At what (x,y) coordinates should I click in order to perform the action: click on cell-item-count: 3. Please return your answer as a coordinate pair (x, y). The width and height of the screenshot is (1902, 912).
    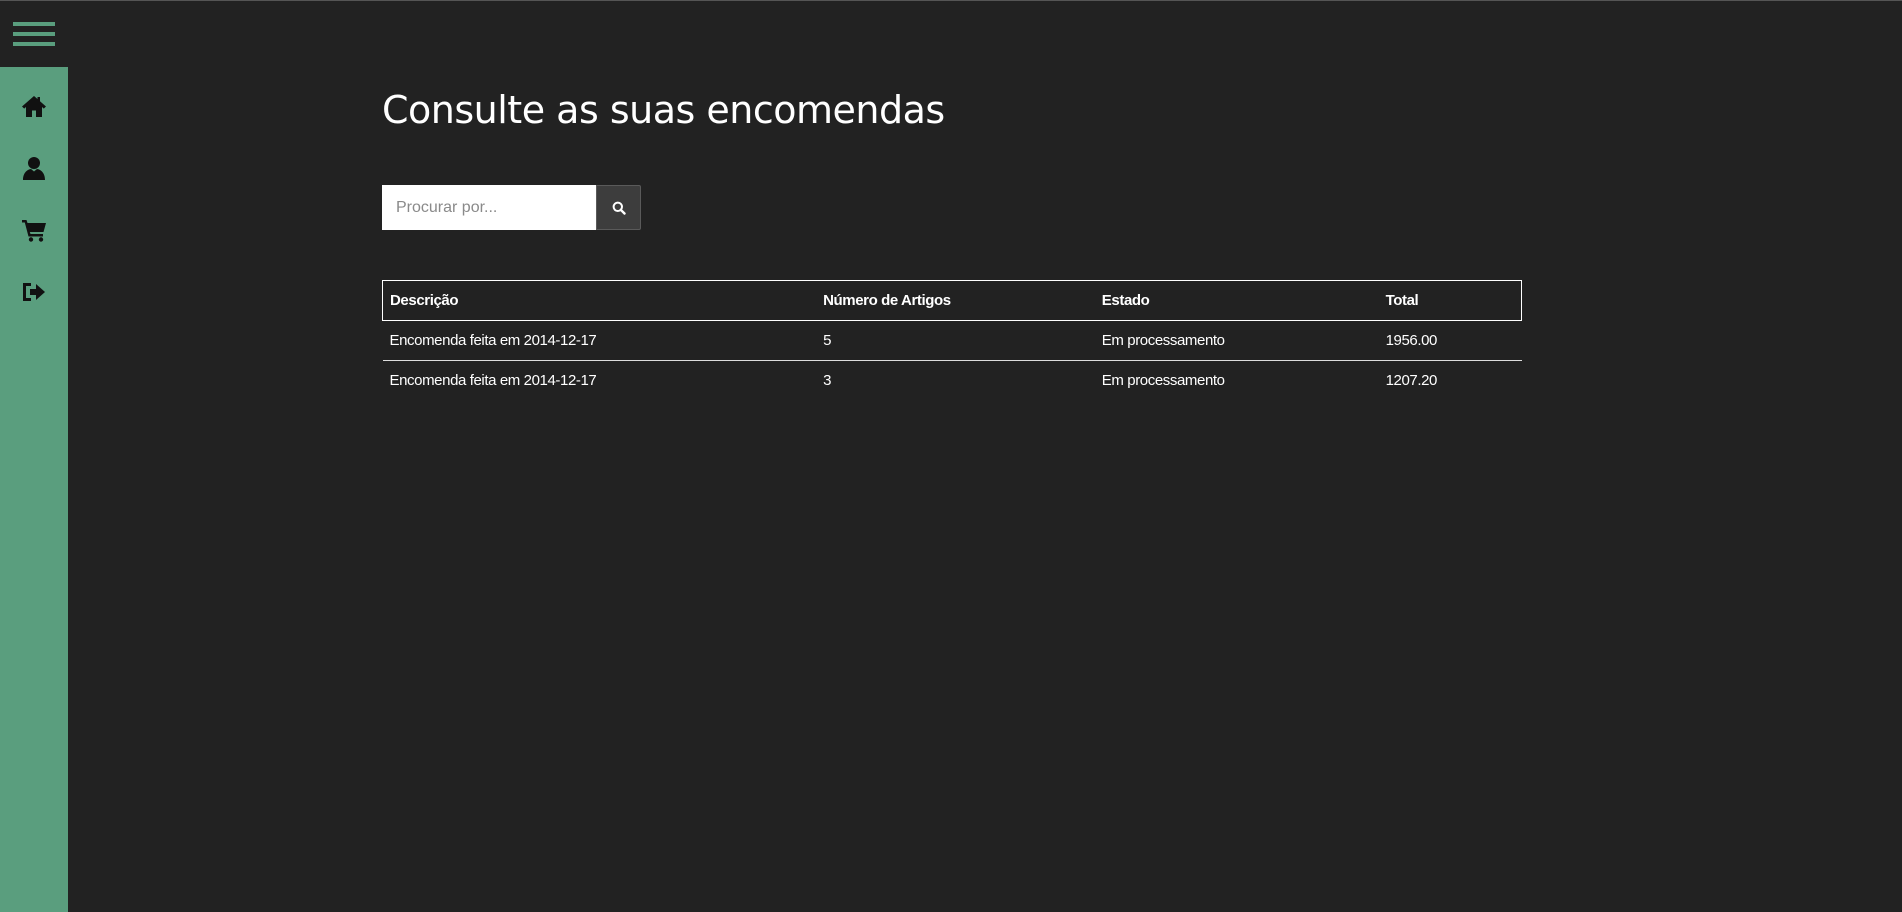
    Looking at the image, I should click on (827, 381).